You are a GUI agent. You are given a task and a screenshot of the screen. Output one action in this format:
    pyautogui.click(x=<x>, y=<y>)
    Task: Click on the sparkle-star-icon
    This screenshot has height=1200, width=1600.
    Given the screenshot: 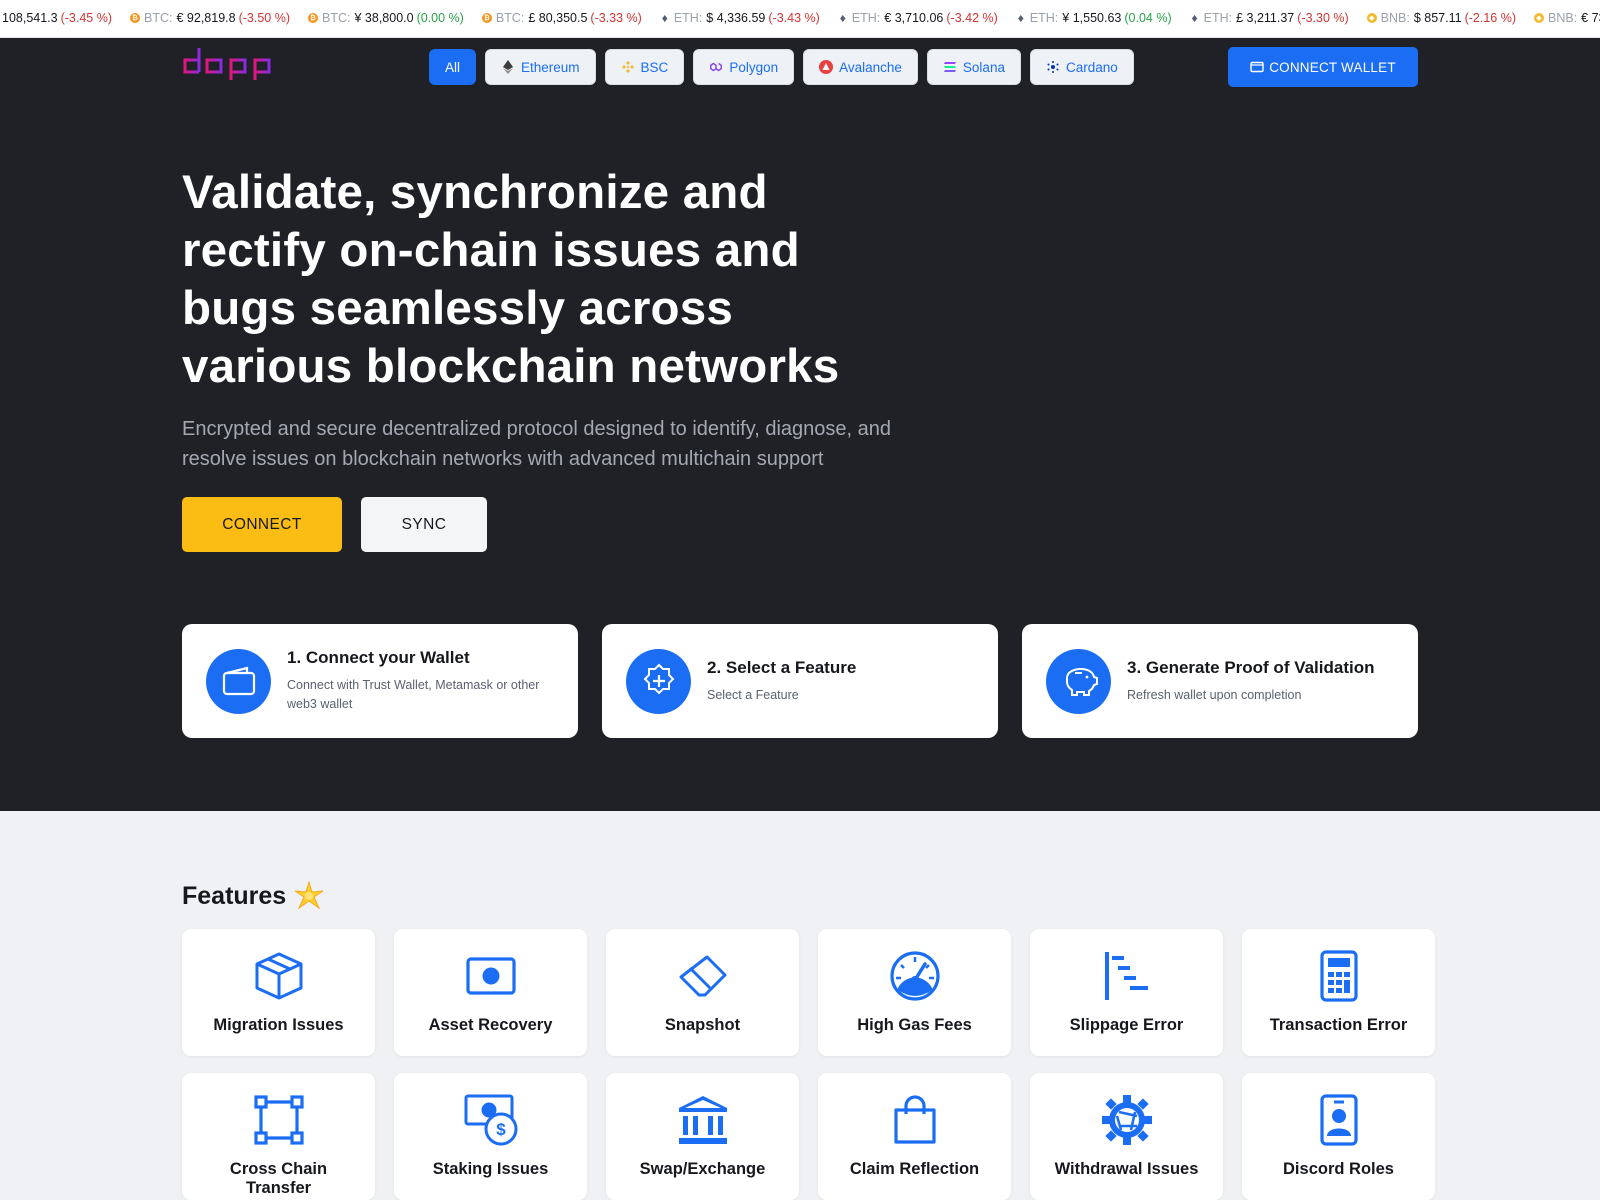 What is the action you would take?
    pyautogui.click(x=309, y=896)
    